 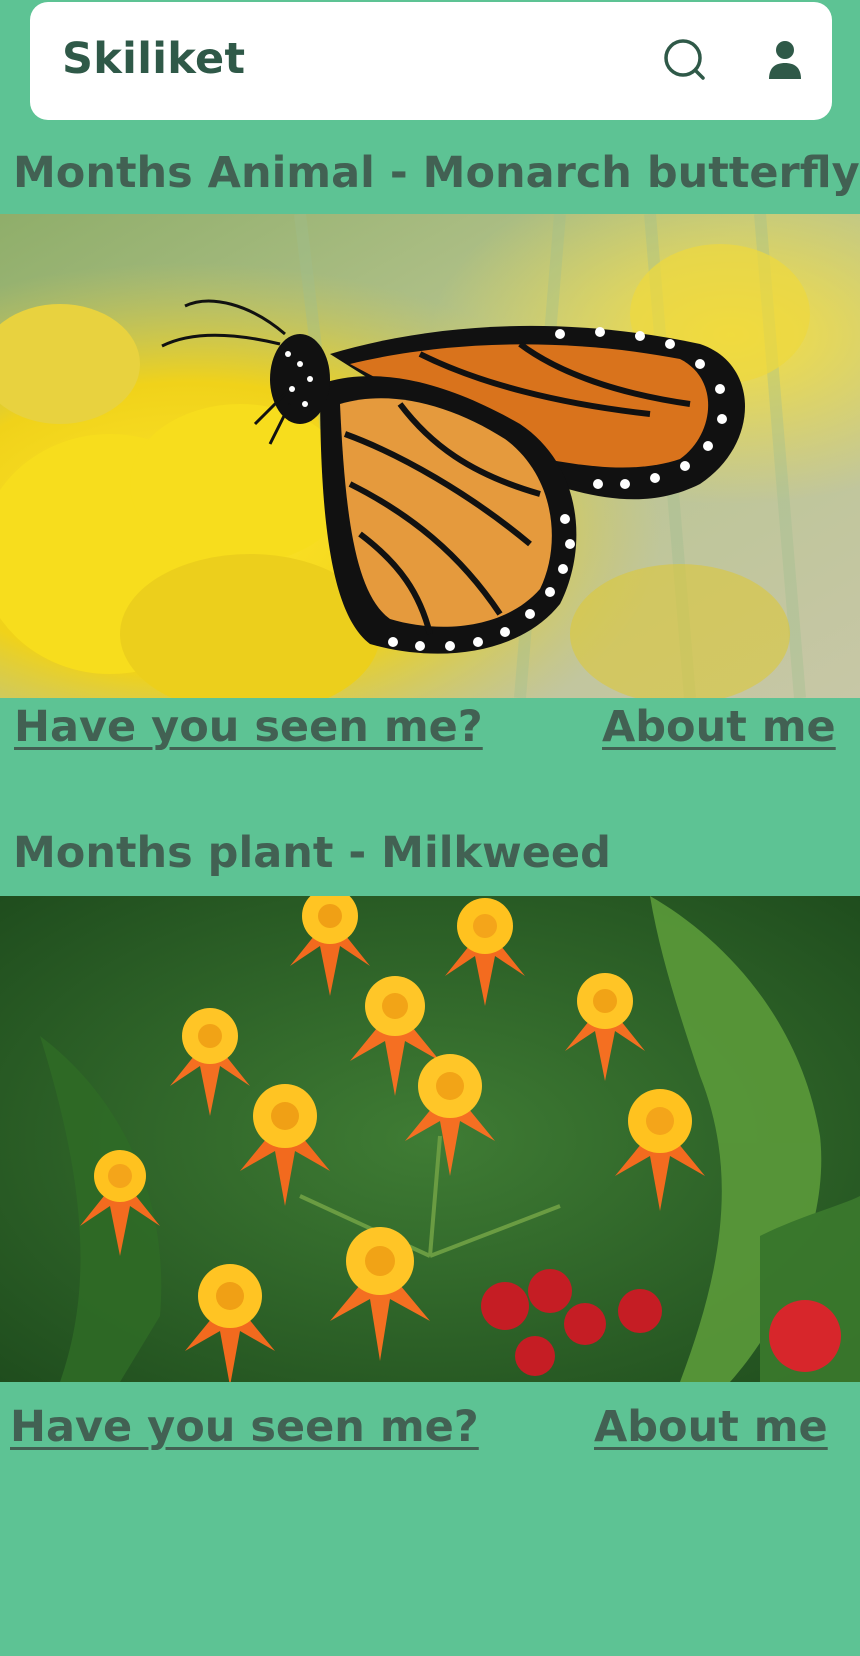 What do you see at coordinates (436, 173) in the screenshot?
I see `animal-section-title: Months Animal - Monarch butterfly` at bounding box center [436, 173].